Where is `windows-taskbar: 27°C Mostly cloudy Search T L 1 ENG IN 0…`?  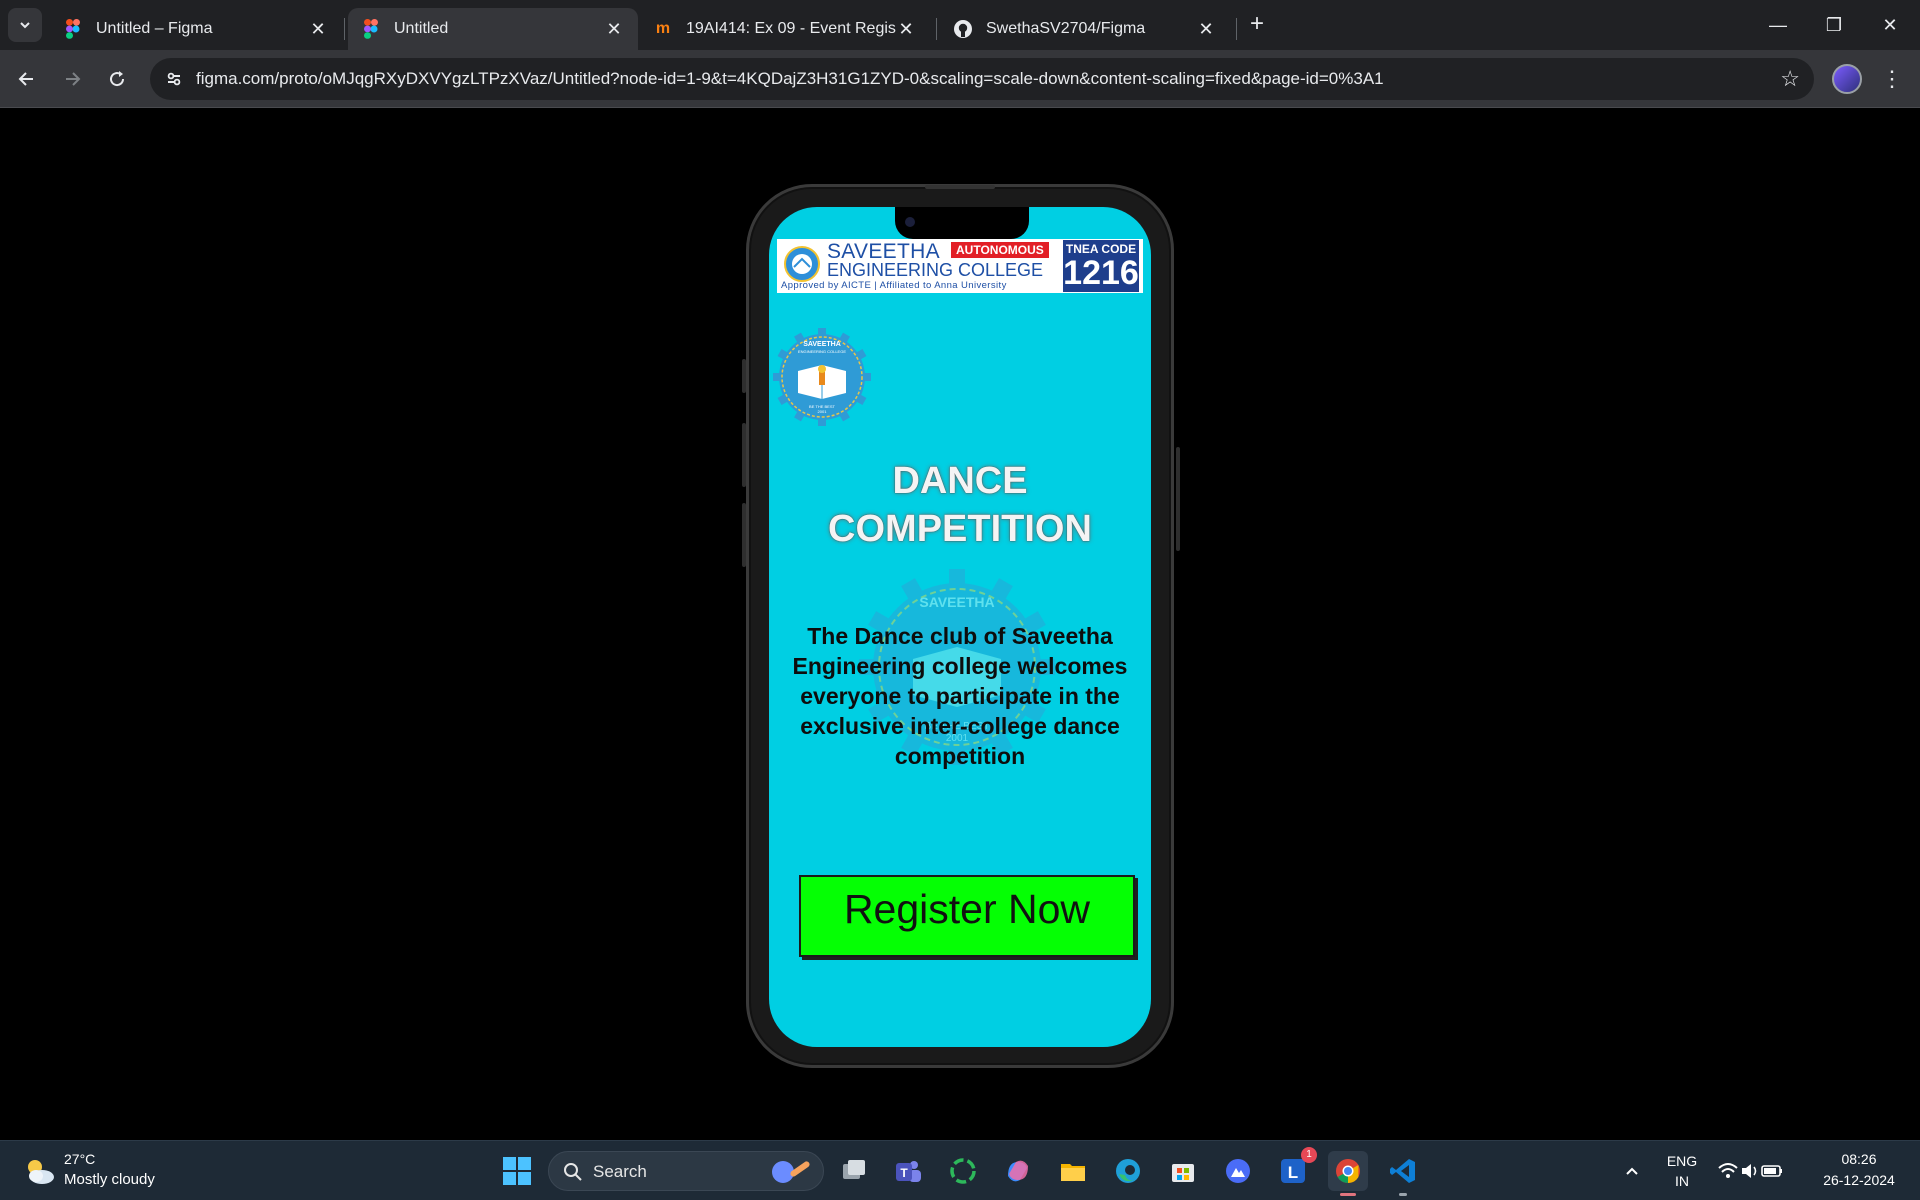
windows-taskbar: 27°C Mostly cloudy Search T L 1 ENG IN 0… is located at coordinates (960, 1170).